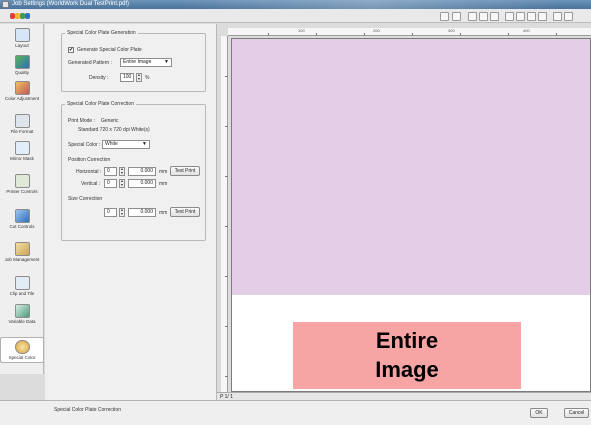 This screenshot has width=591, height=425. I want to click on title-bar-glare, so click(370, 4).